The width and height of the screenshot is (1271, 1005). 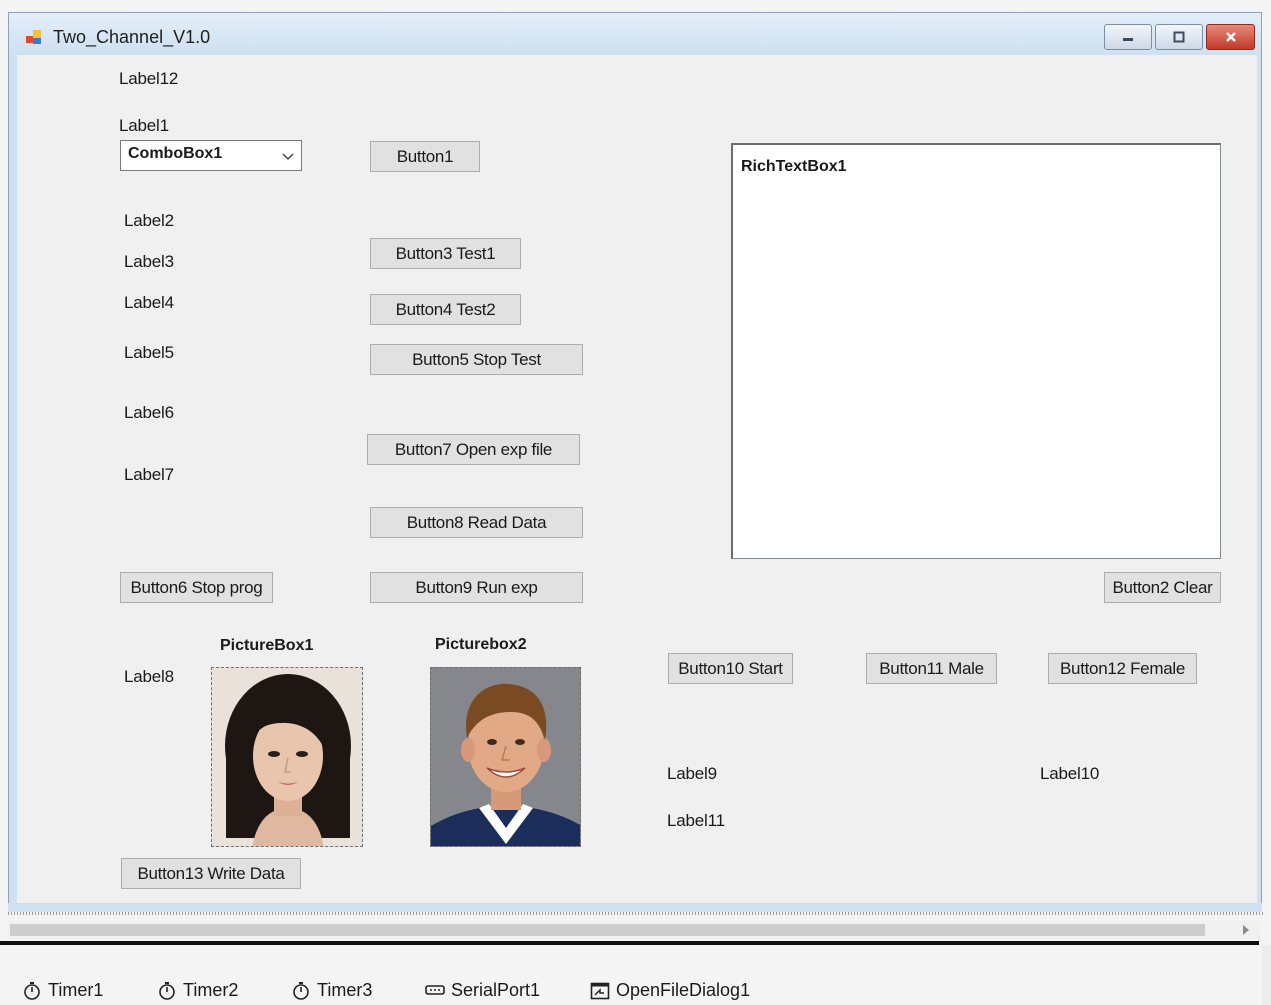 I want to click on button10-start: Button10 Start, so click(x=730, y=668).